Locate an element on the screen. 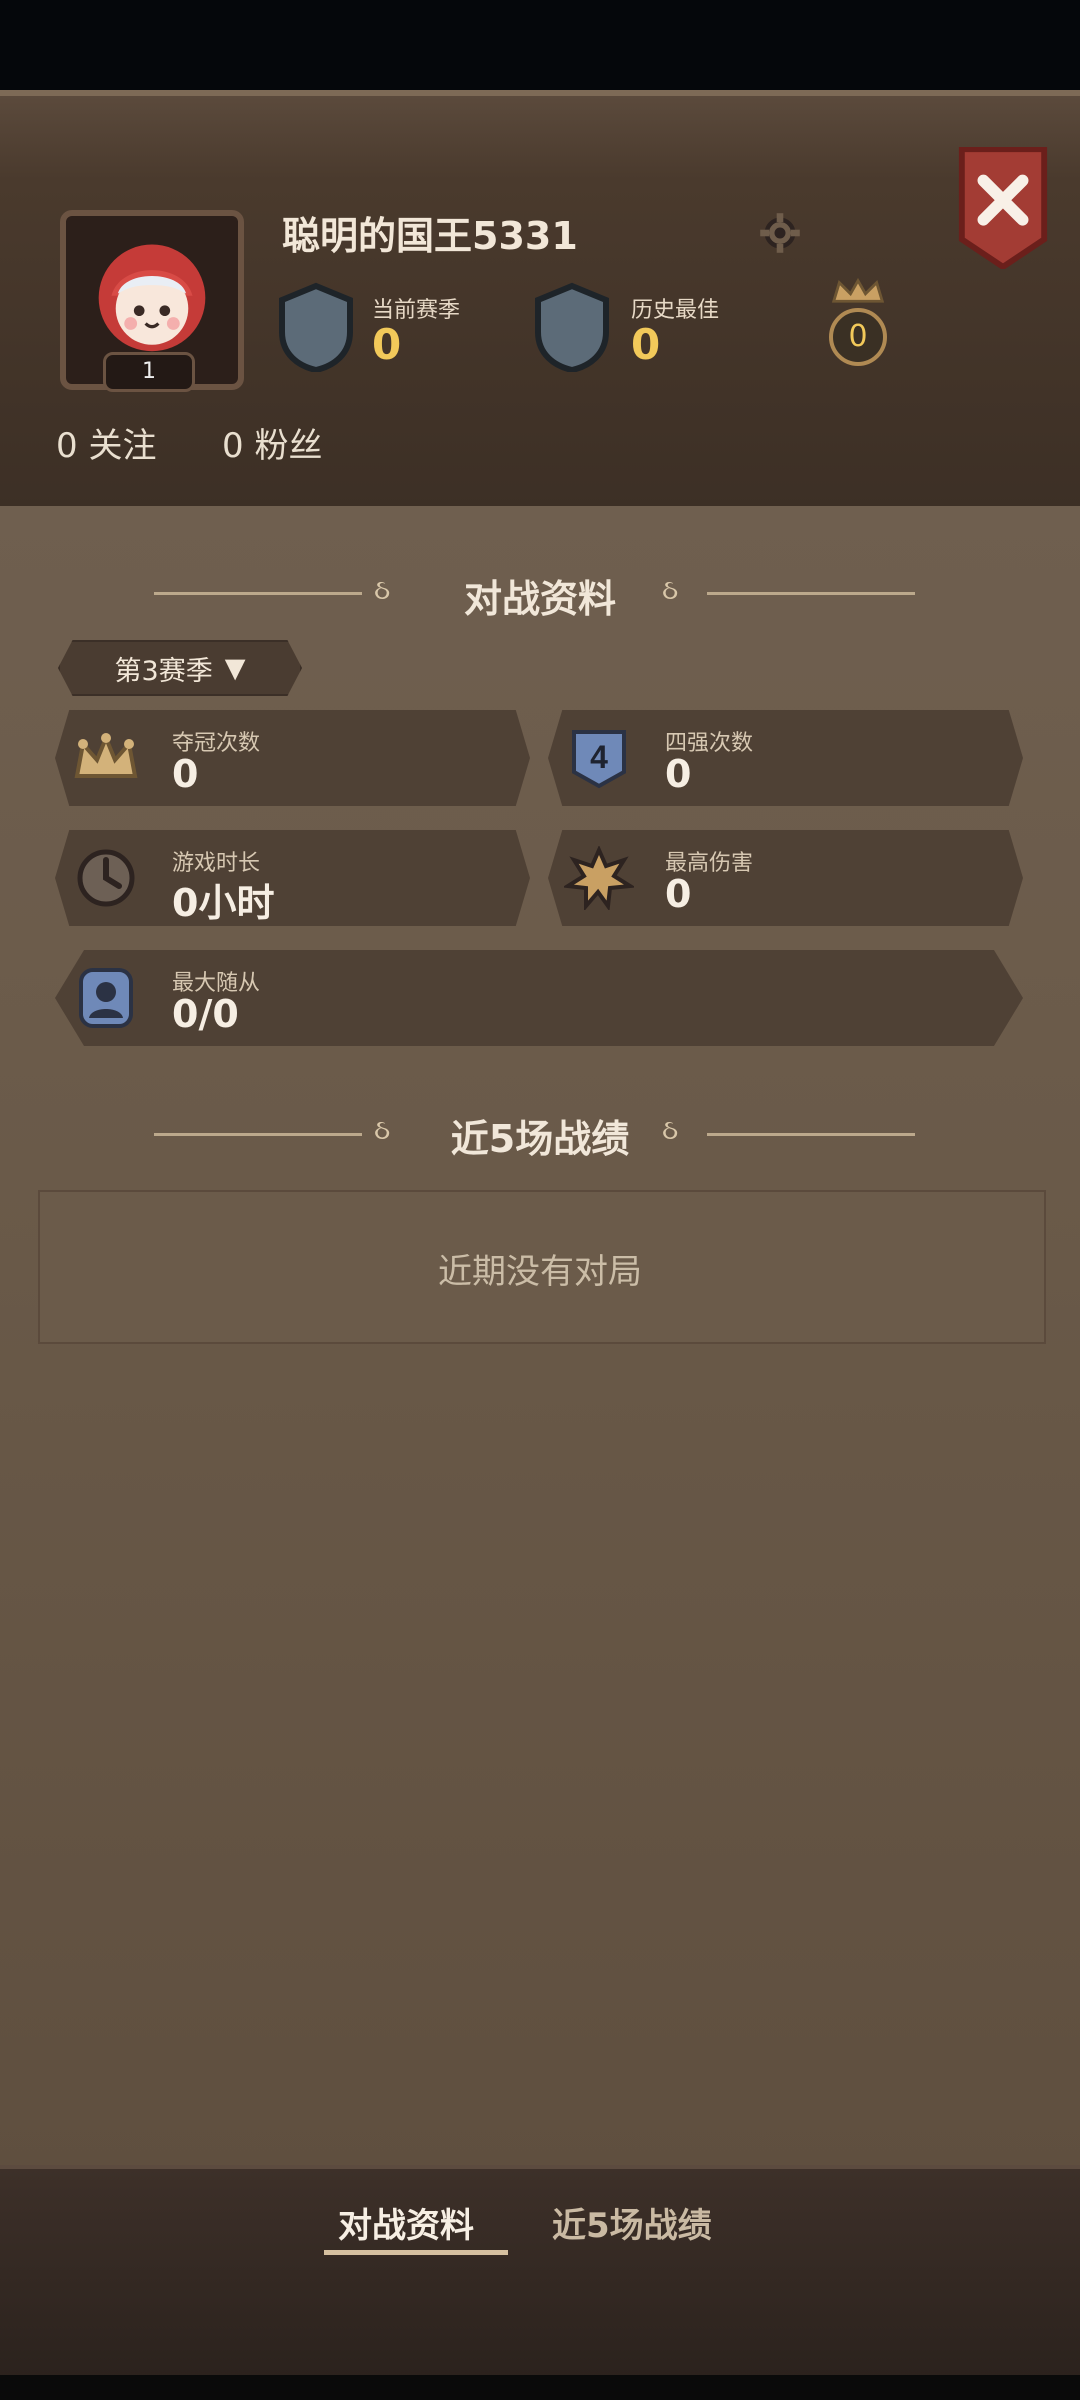 The height and width of the screenshot is (2400, 1080). recent-title: 近5场战绩 is located at coordinates (540, 1139).